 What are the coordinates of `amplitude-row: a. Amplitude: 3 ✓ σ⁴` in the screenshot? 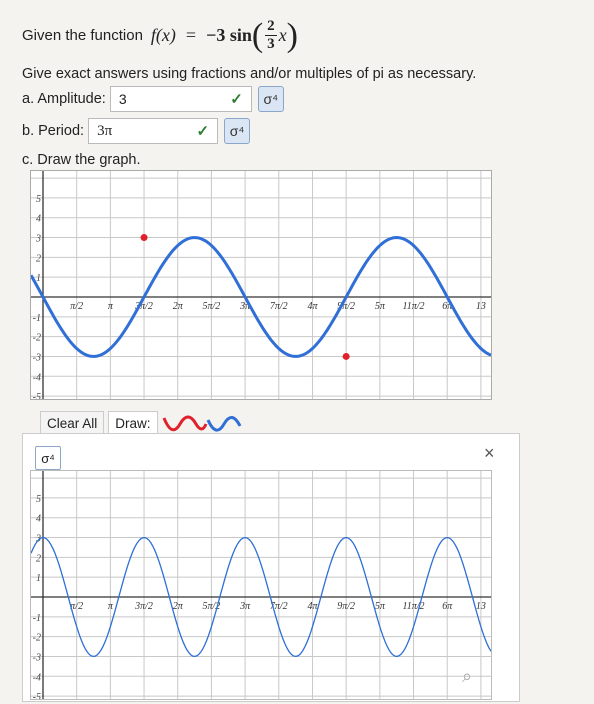 It's located at (153, 99).